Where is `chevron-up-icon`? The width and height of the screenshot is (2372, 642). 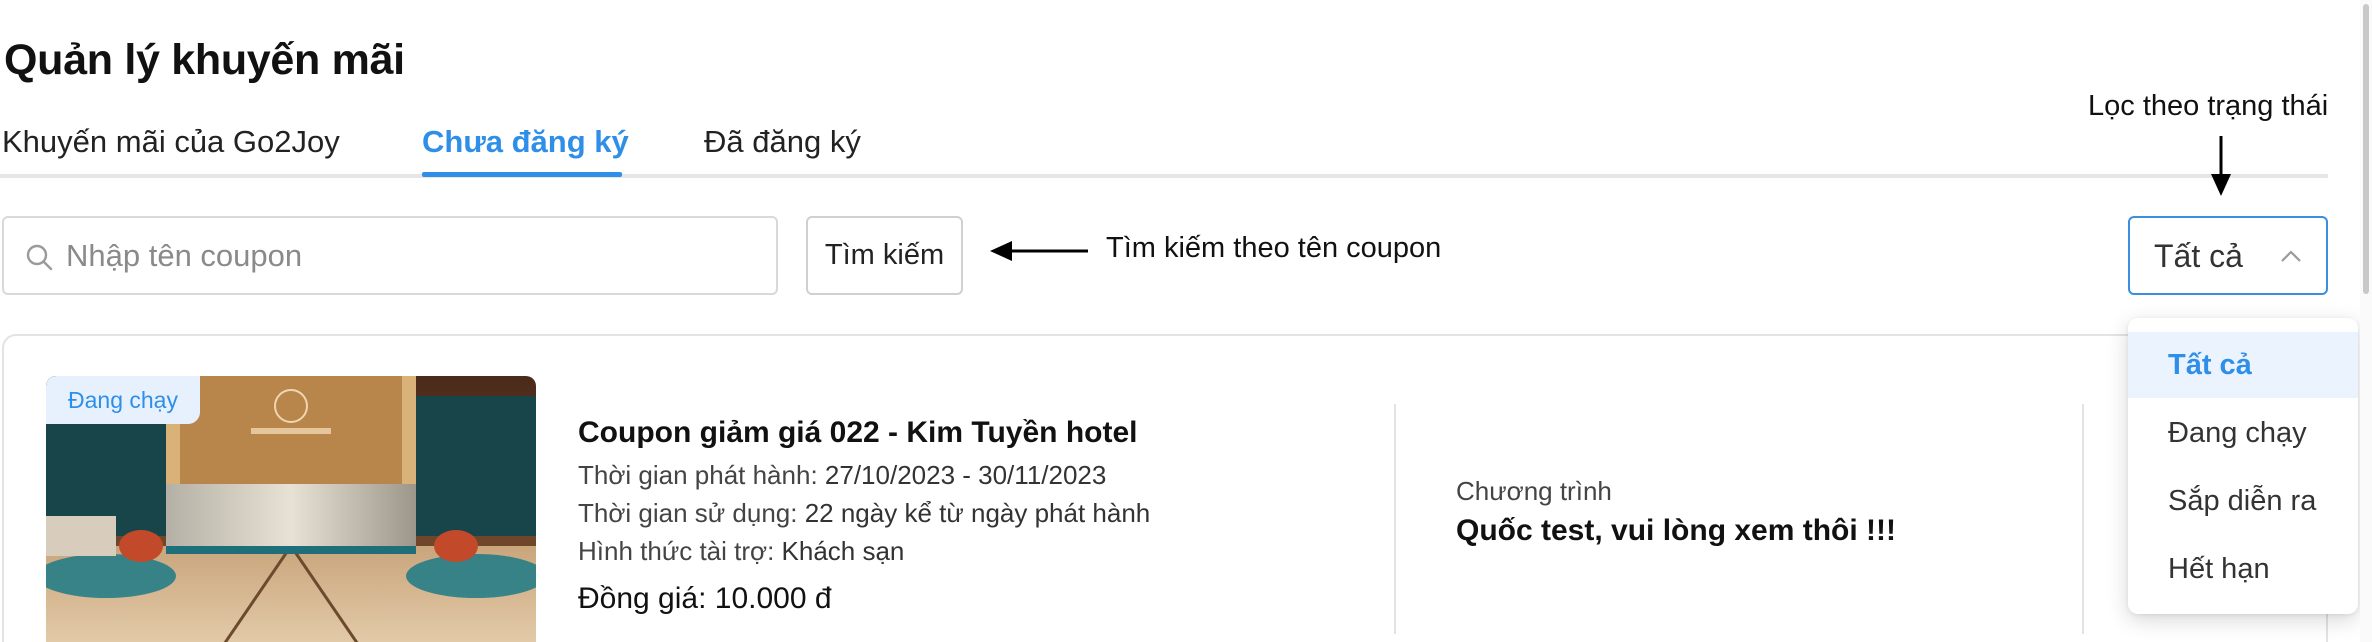 chevron-up-icon is located at coordinates (2291, 256).